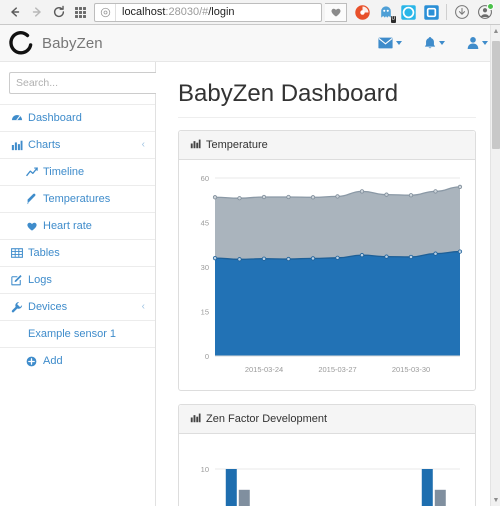  I want to click on thermometer-icon, so click(33, 199).